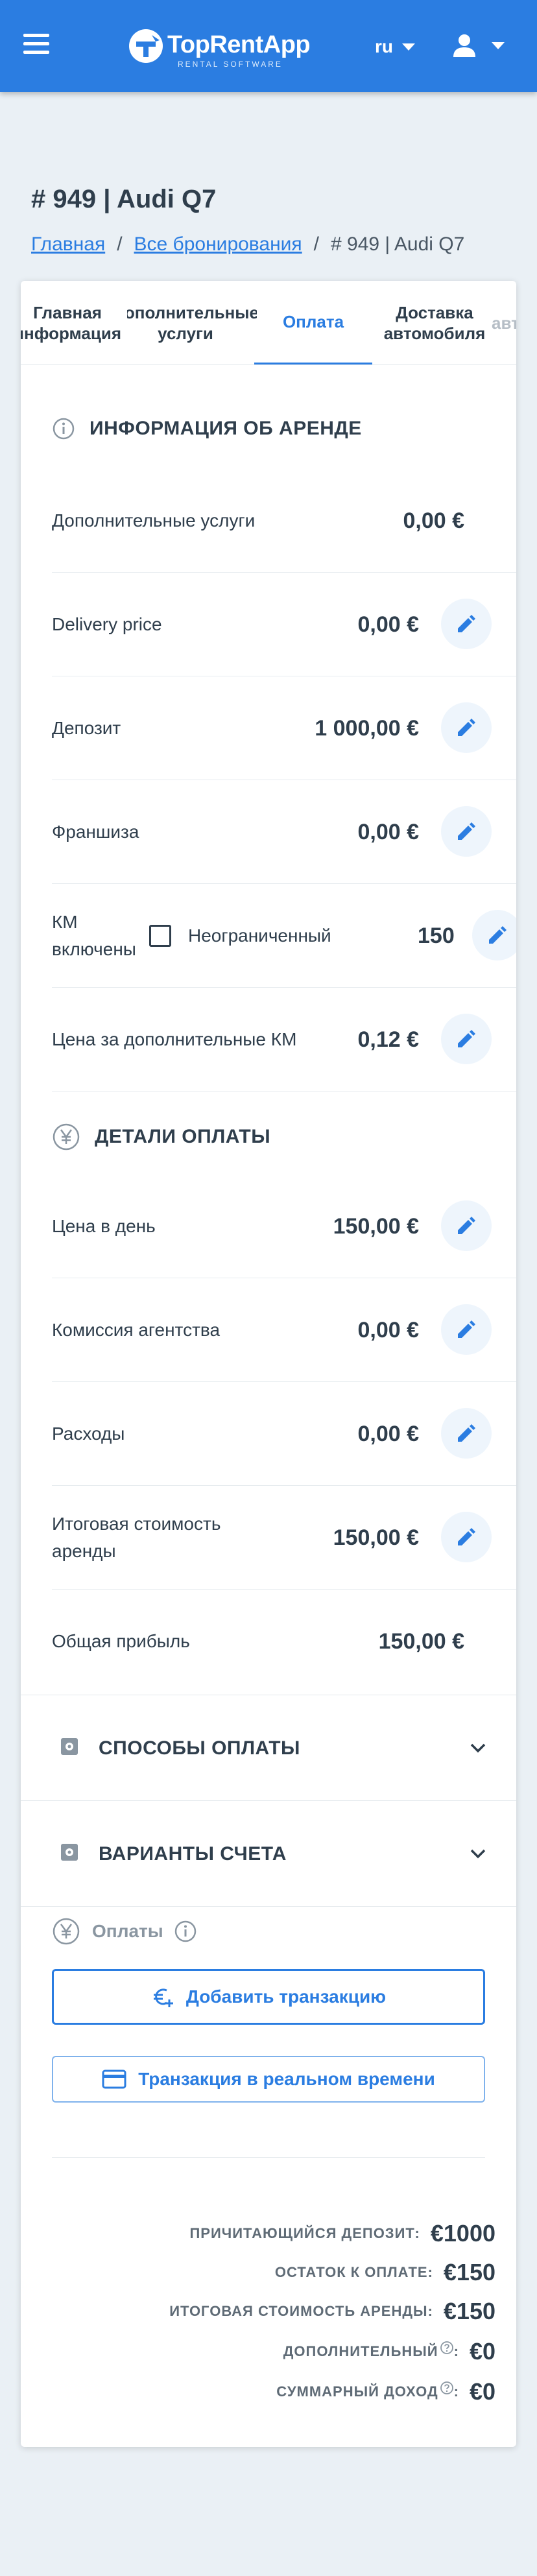 Image resolution: width=537 pixels, height=2576 pixels. What do you see at coordinates (286, 1996) in the screenshot?
I see `add-transaction-label: Добавить транзакцию` at bounding box center [286, 1996].